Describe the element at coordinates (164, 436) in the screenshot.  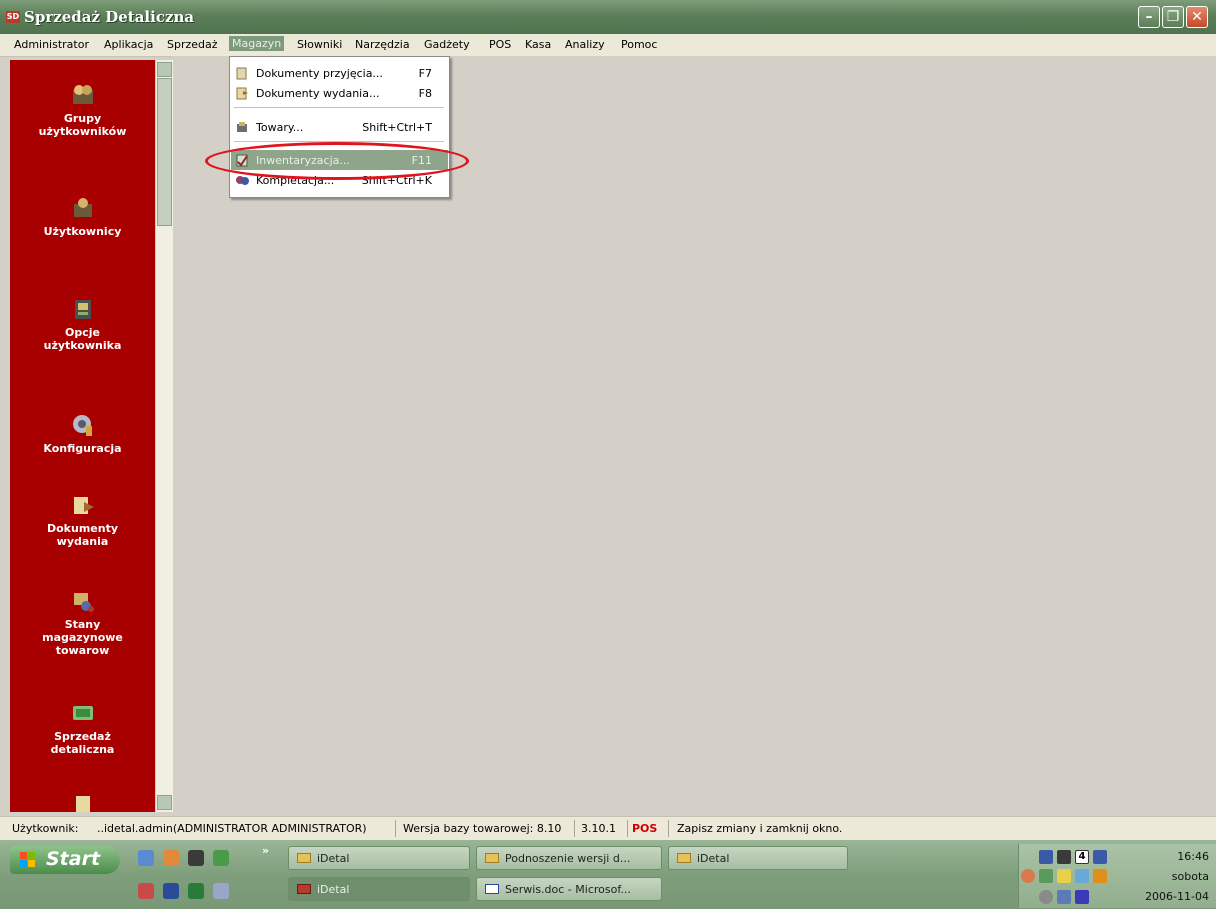
I see `sidebar-scrollbar` at that location.